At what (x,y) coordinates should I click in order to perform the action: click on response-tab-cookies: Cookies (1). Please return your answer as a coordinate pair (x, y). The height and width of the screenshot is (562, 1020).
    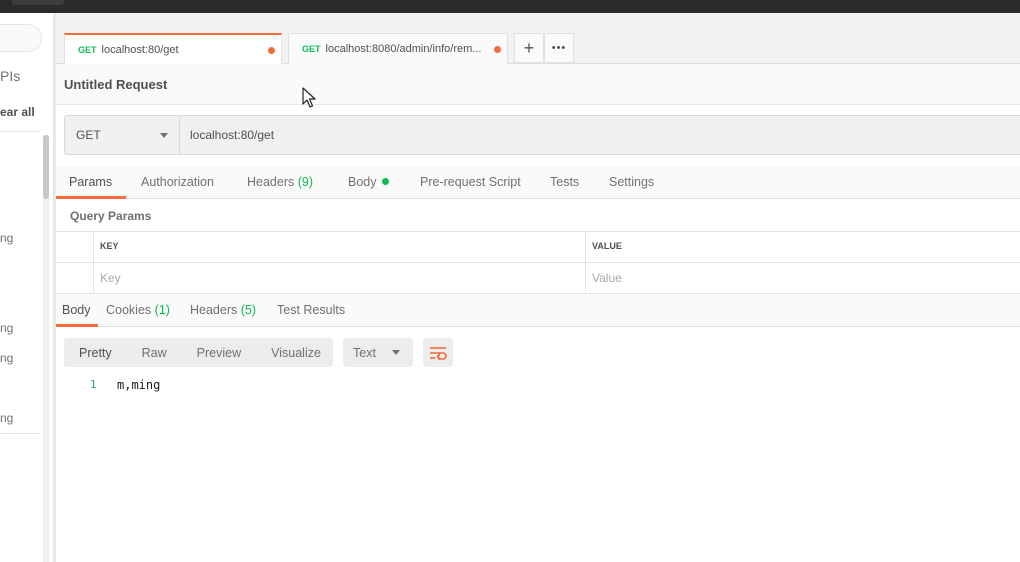
    Looking at the image, I should click on (138, 310).